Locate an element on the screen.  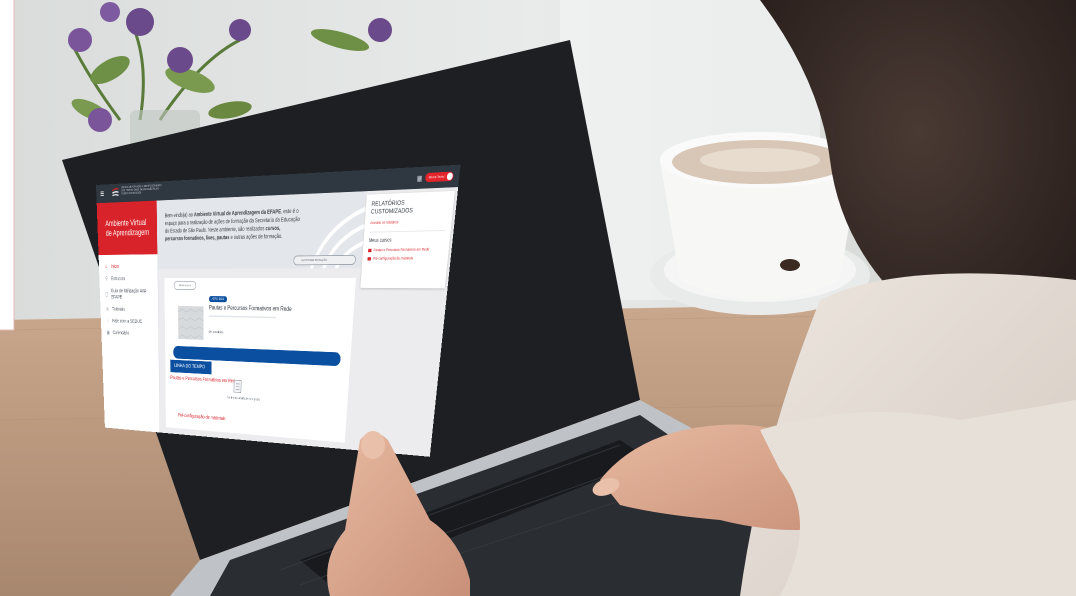
structure-icon: ⚲ is located at coordinates (106, 279).